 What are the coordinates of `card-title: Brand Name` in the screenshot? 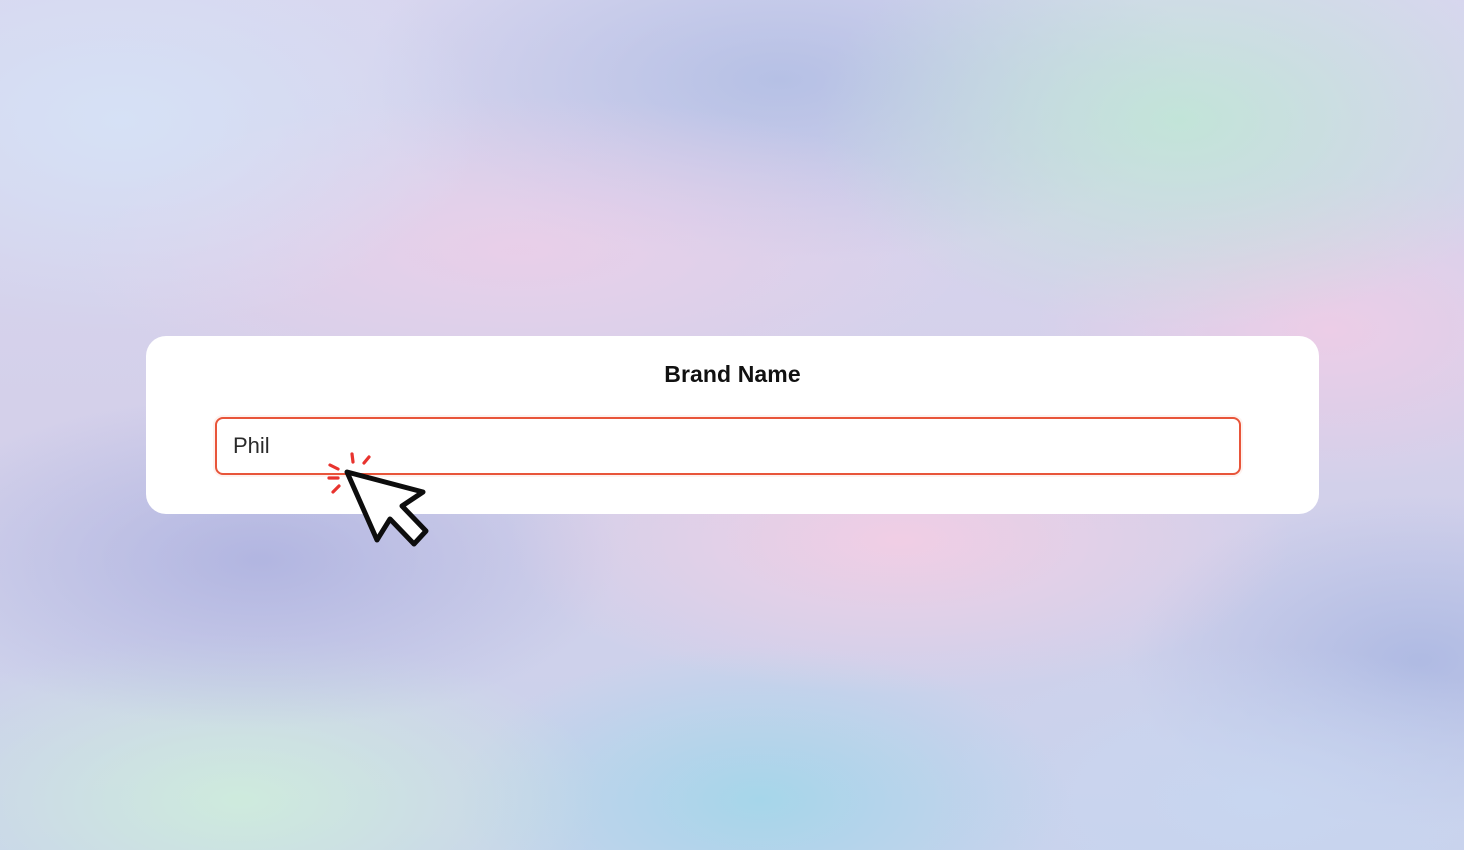 It's located at (732, 374).